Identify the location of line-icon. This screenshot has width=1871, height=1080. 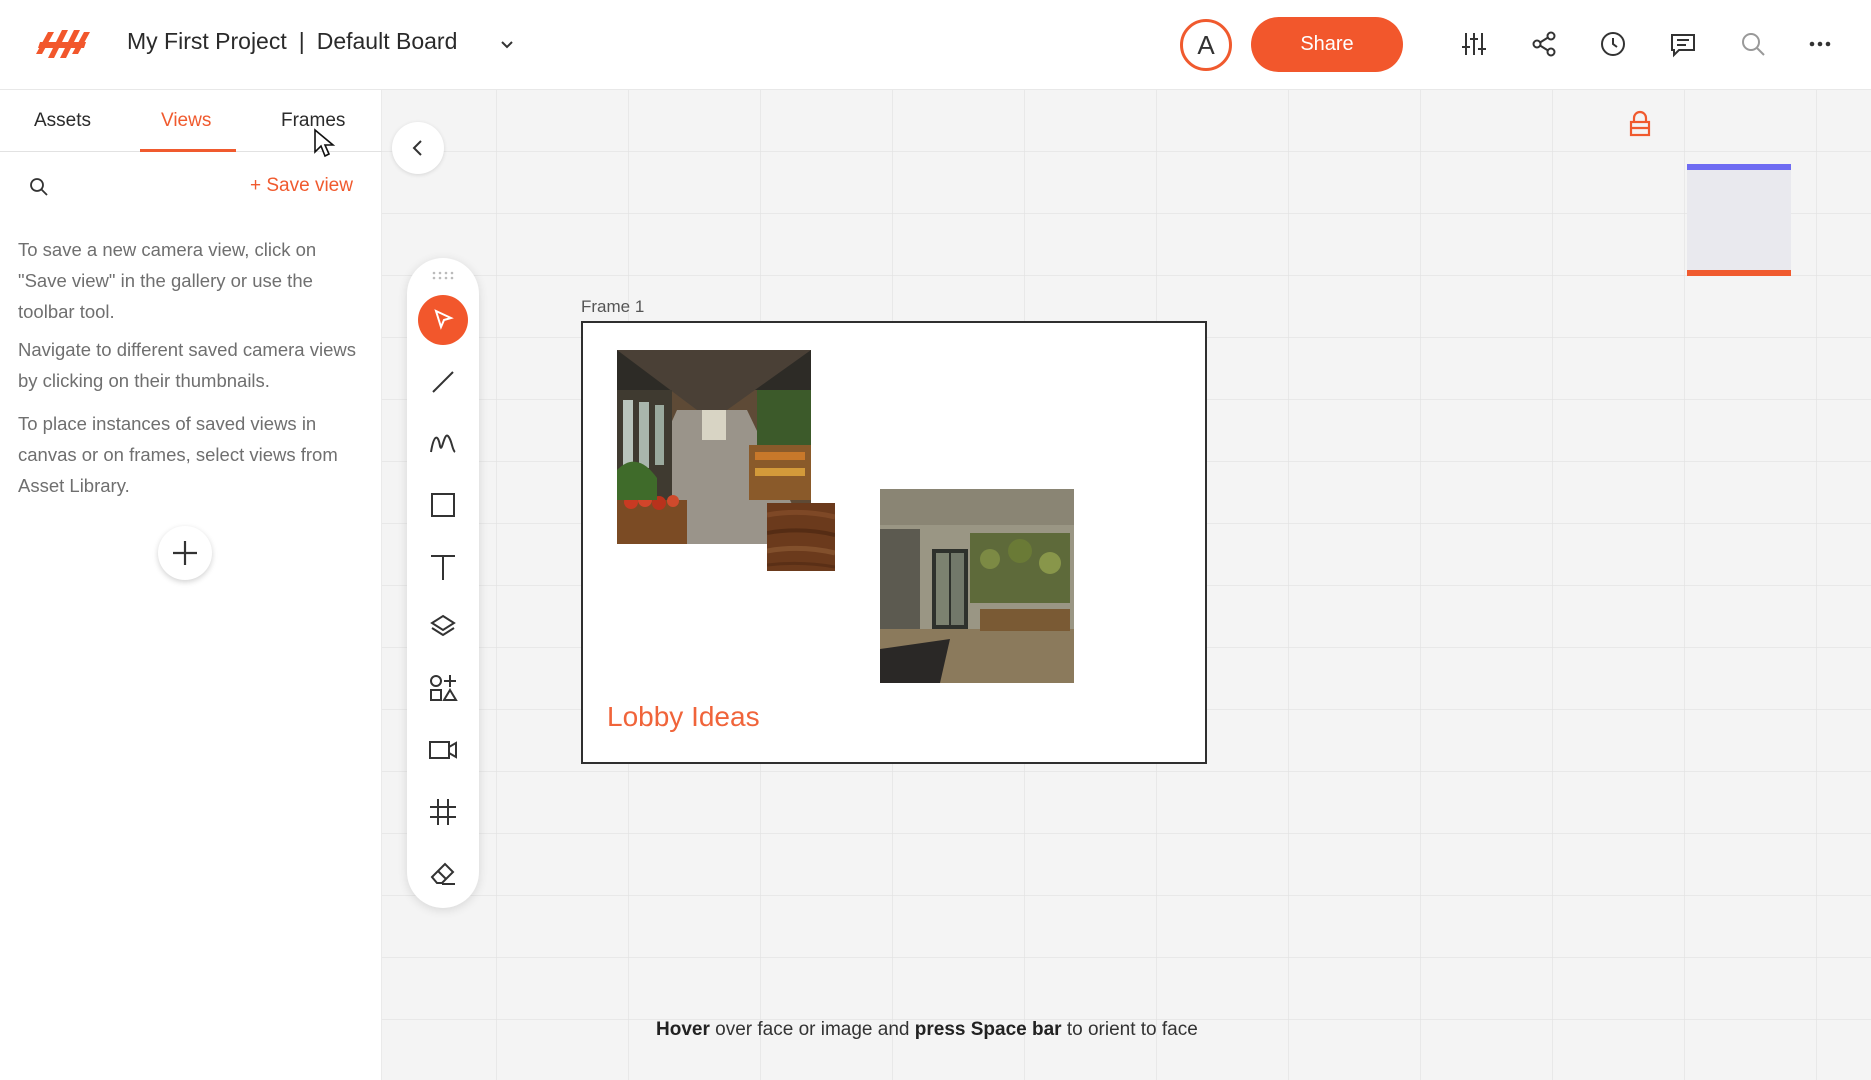
(443, 382).